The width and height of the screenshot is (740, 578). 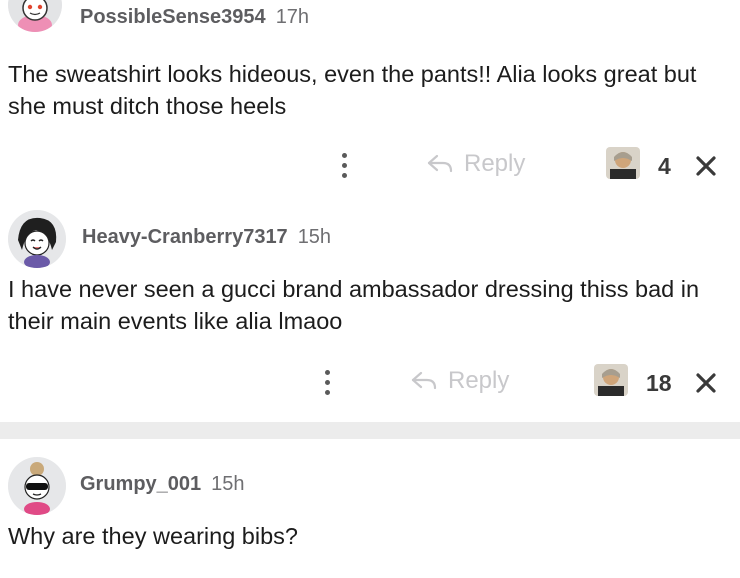 What do you see at coordinates (664, 166) in the screenshot?
I see `vote-count: 4` at bounding box center [664, 166].